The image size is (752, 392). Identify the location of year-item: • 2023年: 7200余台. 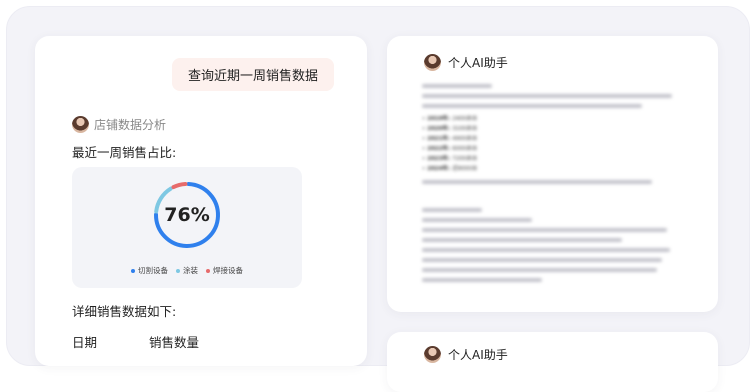
(450, 159).